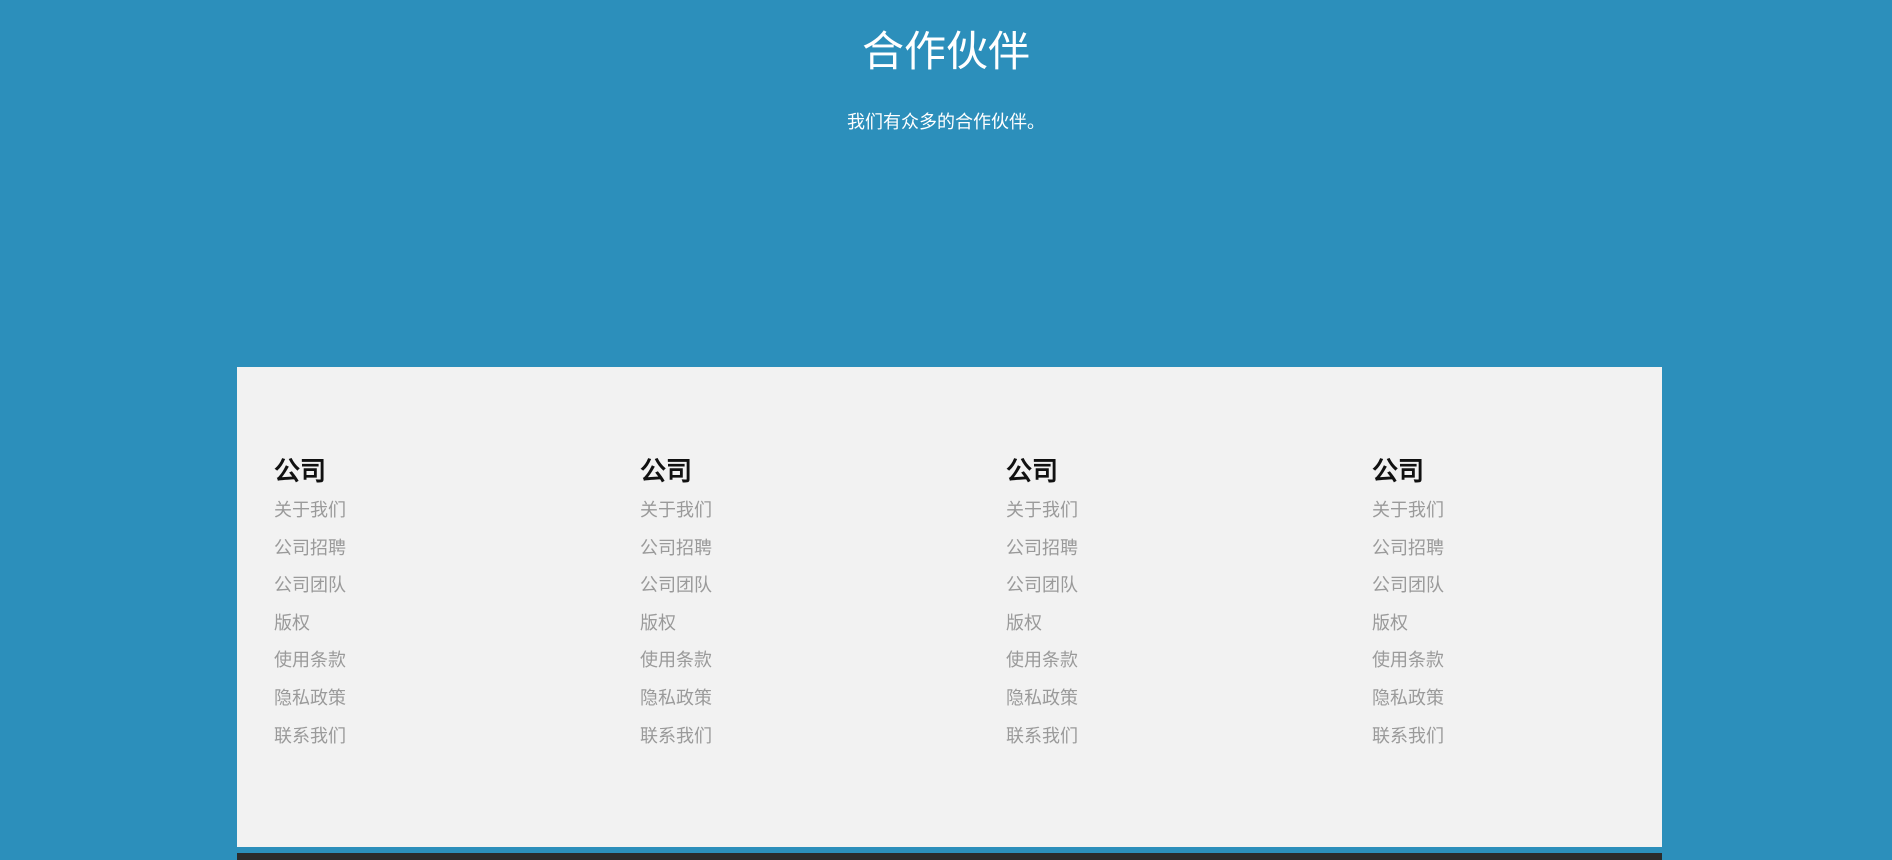  Describe the element at coordinates (949, 856) in the screenshot. I see `bottom-bar` at that location.